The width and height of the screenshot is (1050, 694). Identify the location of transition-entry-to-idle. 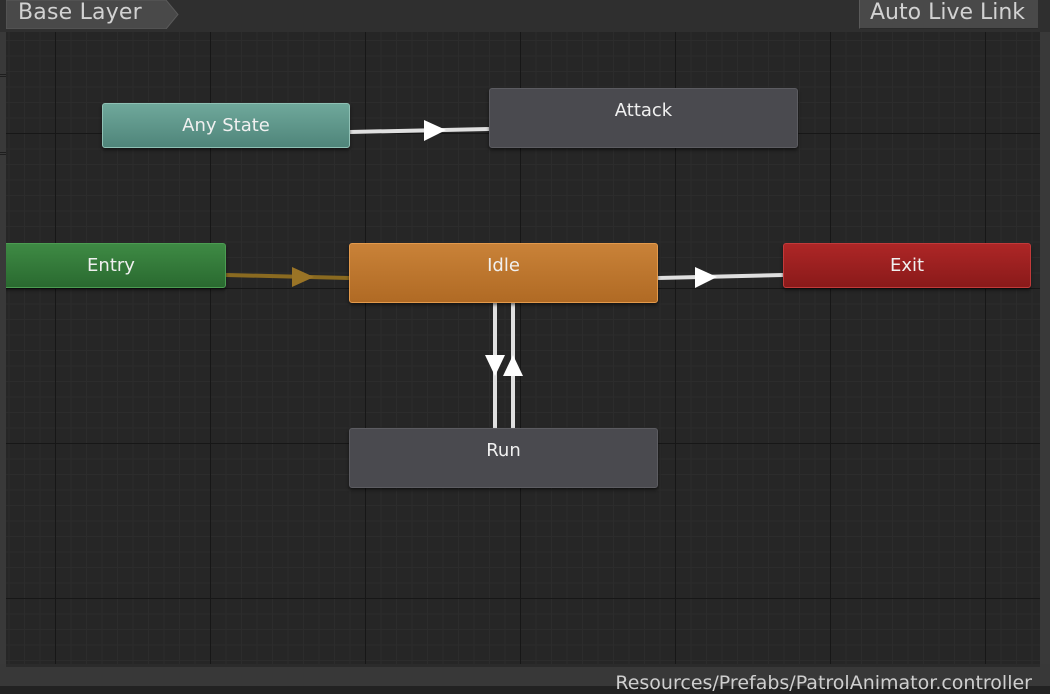
(287, 277).